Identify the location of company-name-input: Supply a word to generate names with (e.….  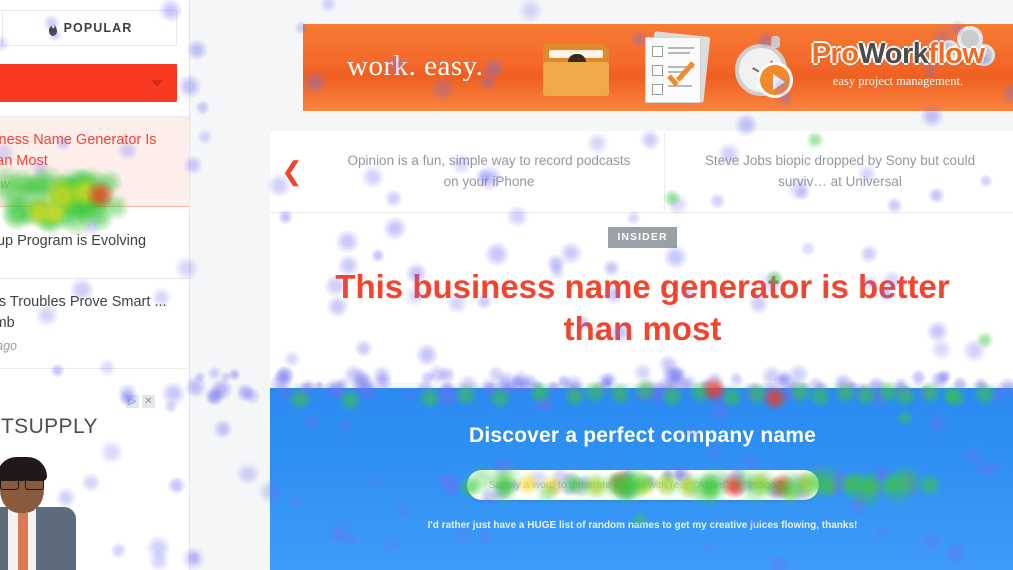
(642, 485).